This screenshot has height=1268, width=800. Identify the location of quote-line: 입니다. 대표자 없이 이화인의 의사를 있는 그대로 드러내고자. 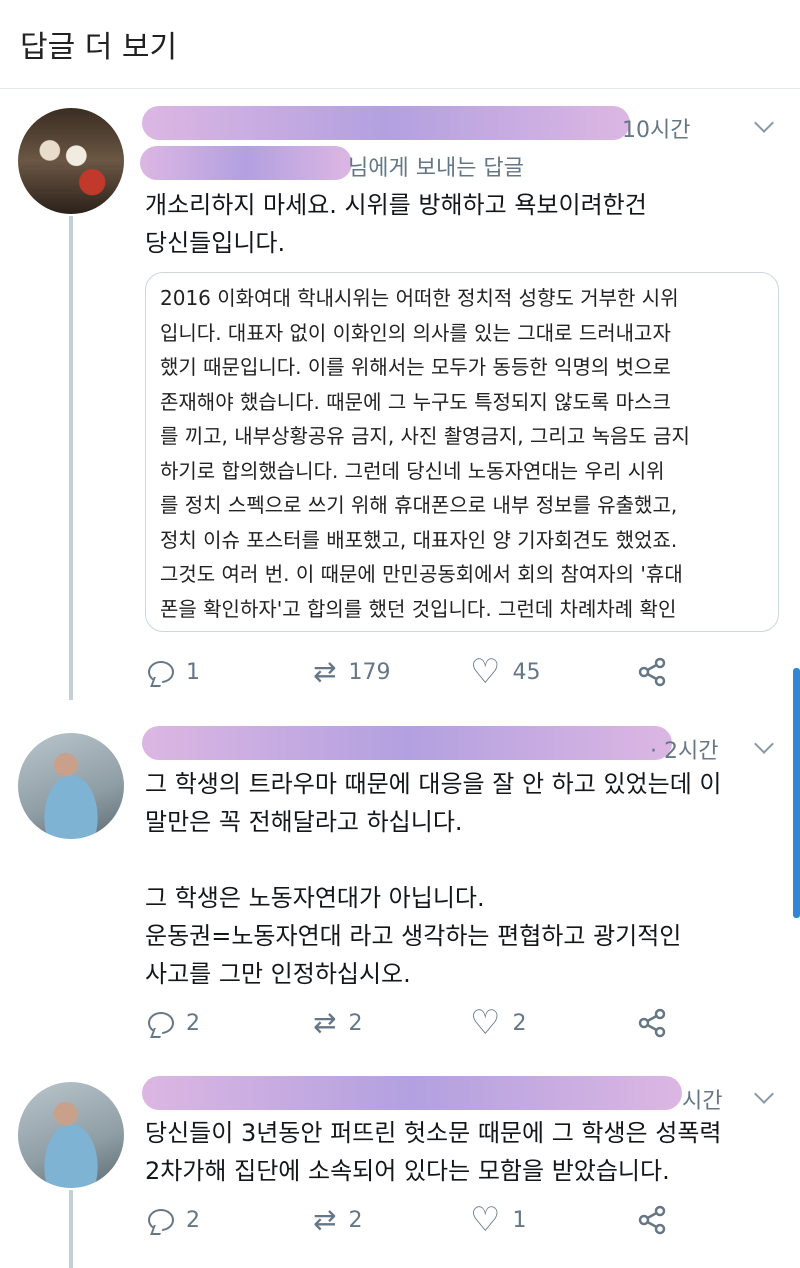
(415, 332).